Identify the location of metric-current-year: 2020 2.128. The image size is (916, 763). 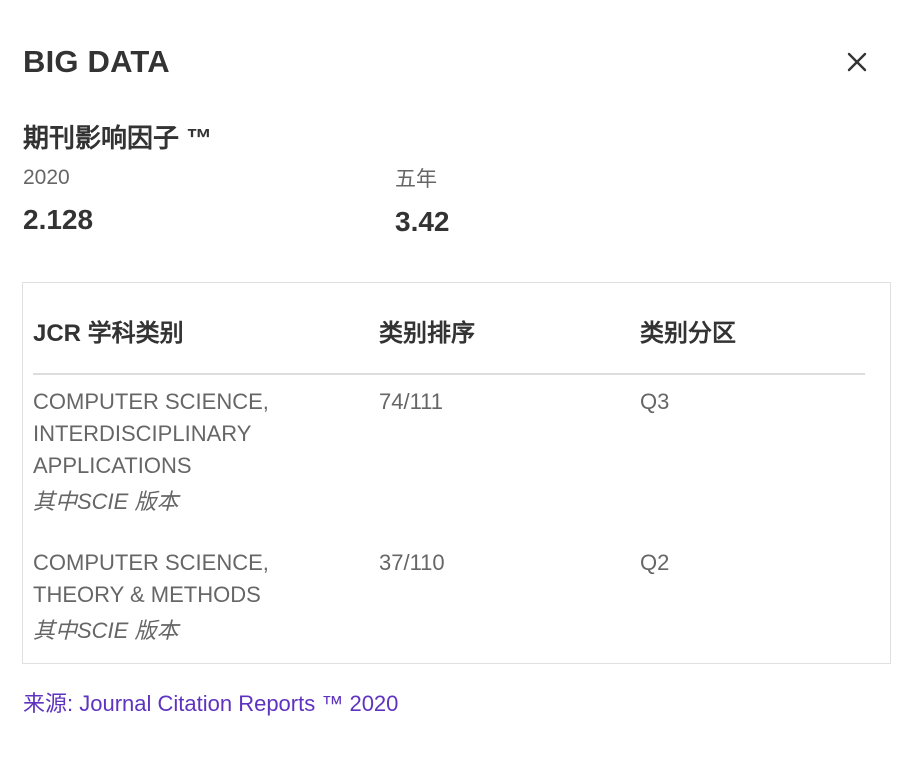
(58, 201).